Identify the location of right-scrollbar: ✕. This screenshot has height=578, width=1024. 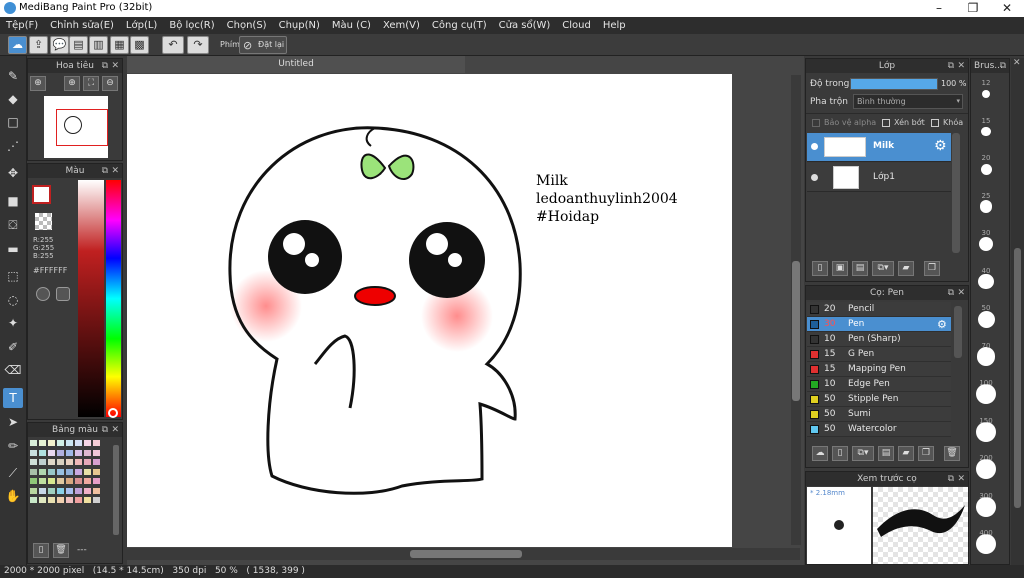
(1017, 311).